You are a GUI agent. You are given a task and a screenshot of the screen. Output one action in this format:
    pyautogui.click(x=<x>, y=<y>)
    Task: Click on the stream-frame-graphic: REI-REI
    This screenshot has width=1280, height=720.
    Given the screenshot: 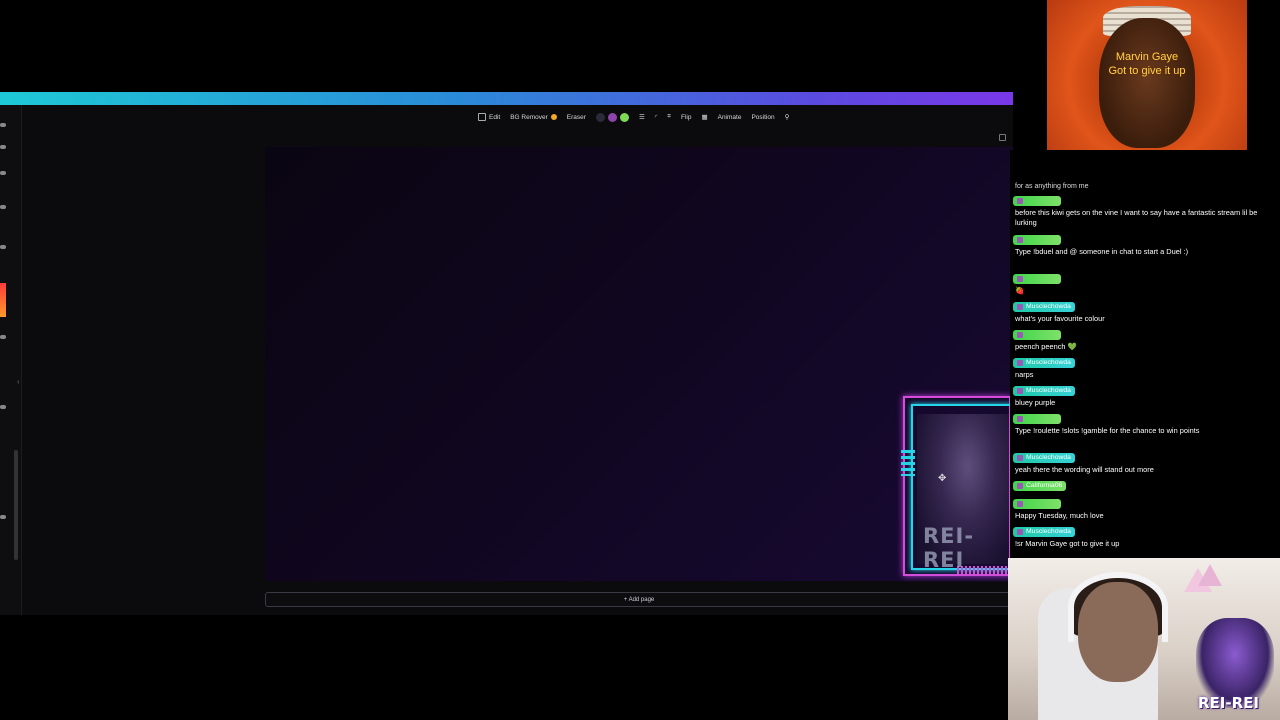 What is the action you would take?
    pyautogui.click(x=957, y=487)
    